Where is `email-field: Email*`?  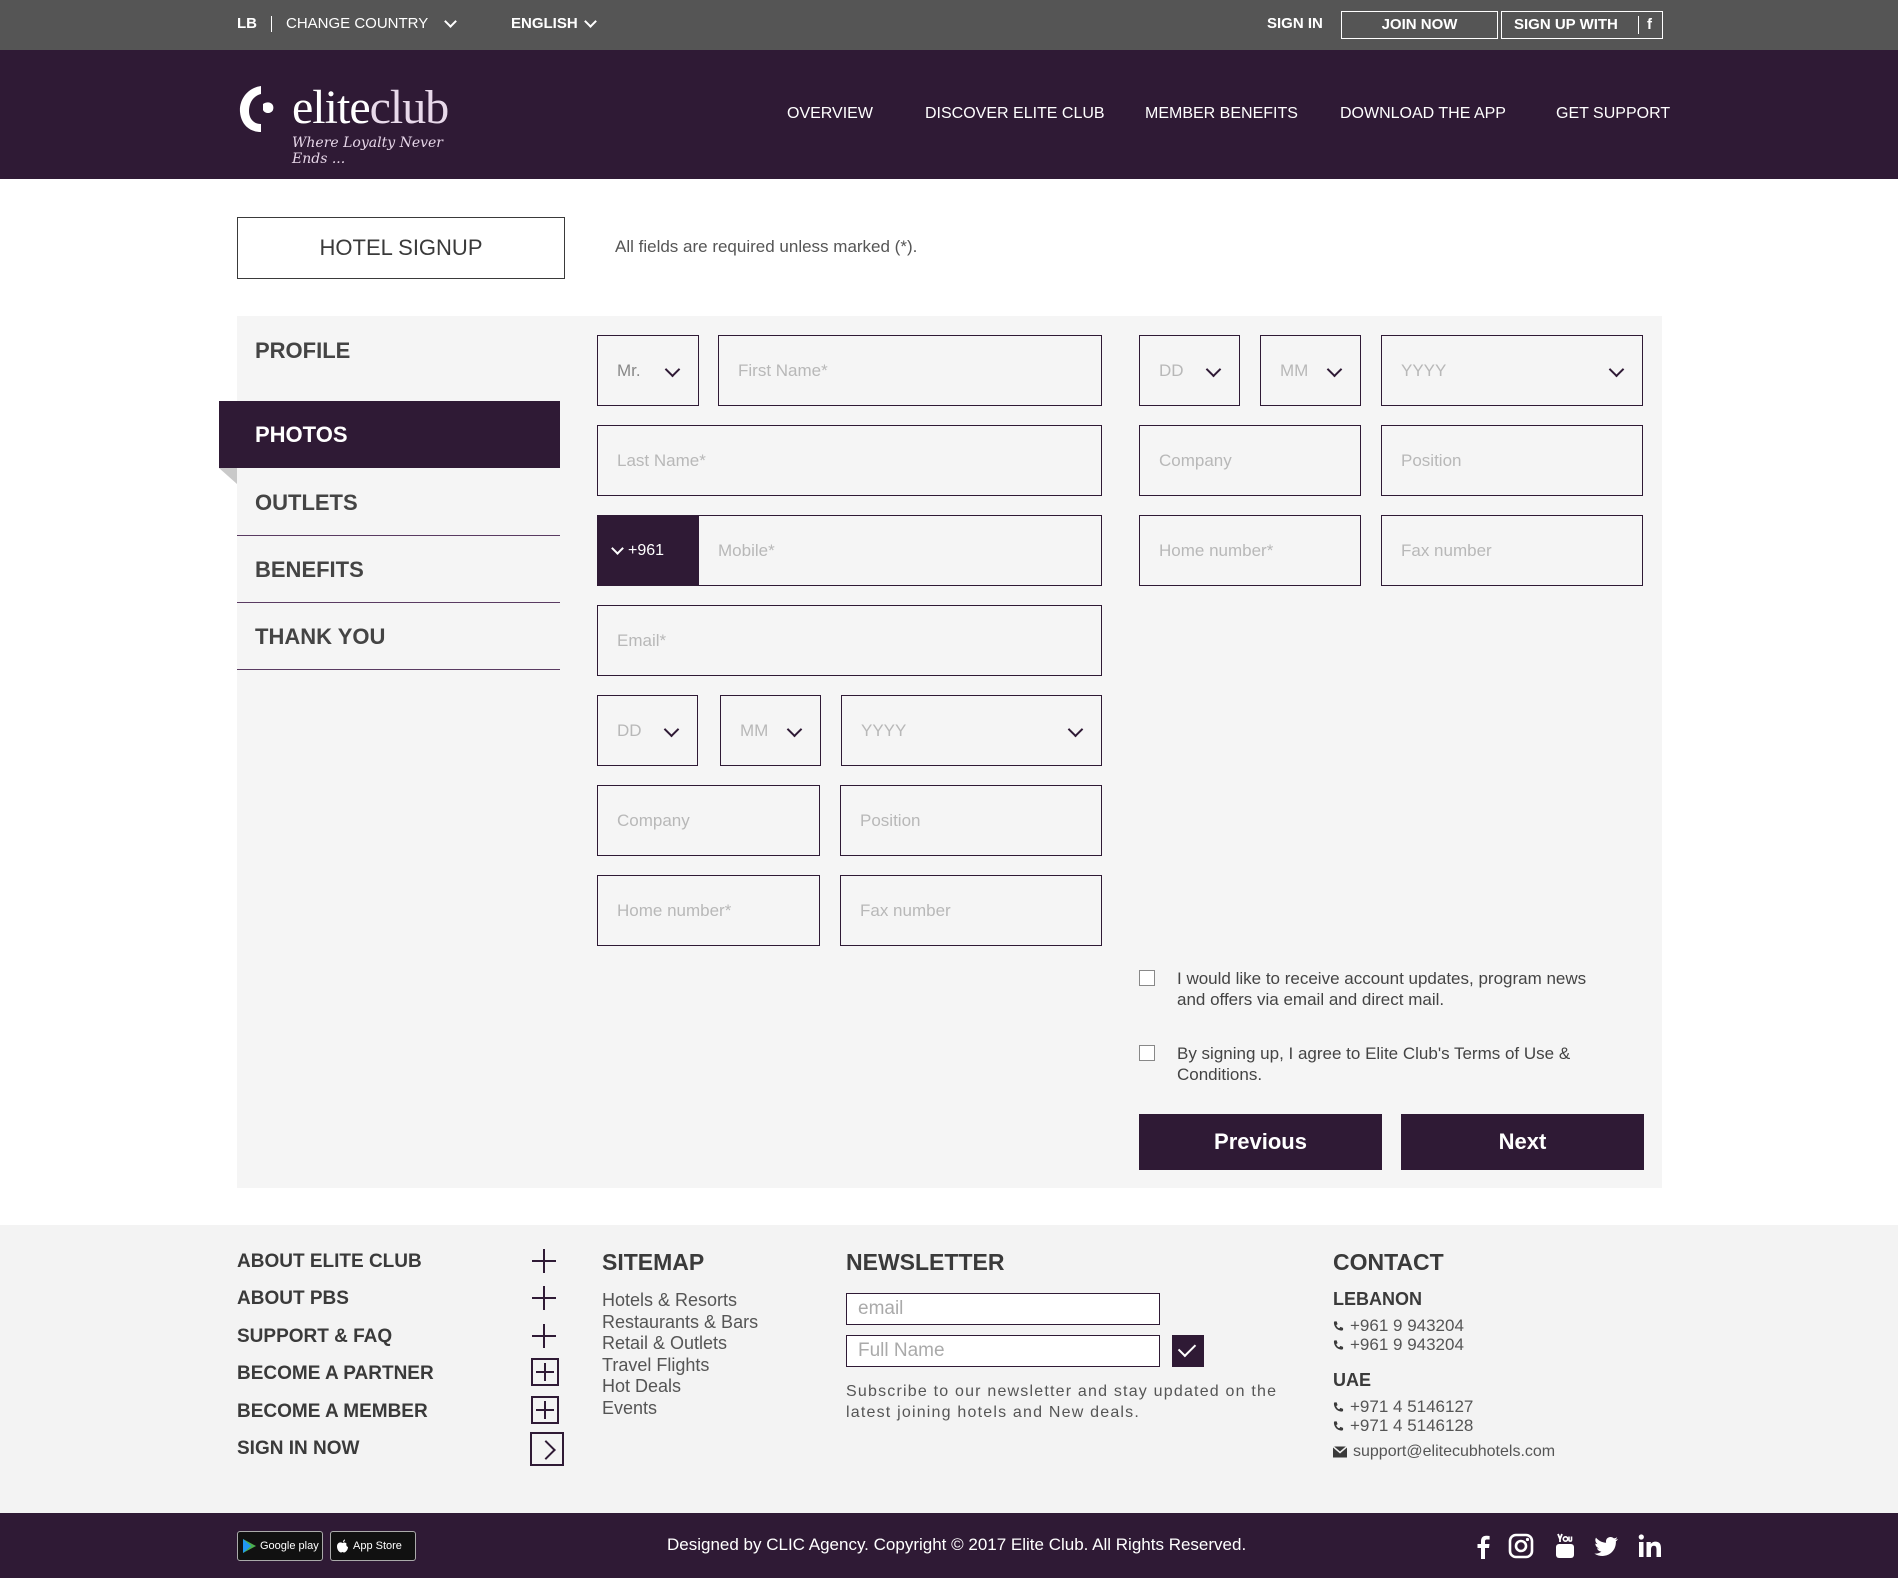 email-field: Email* is located at coordinates (849, 640).